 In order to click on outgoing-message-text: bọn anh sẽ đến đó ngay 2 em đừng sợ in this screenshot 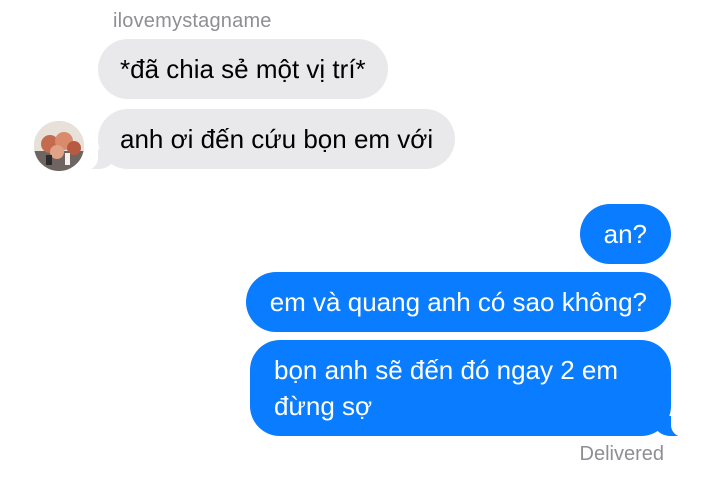, I will do `click(446, 388)`.